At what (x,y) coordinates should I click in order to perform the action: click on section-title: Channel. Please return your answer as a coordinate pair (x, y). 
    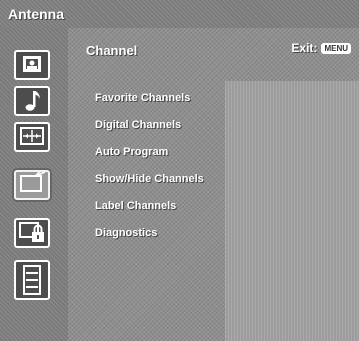
    Looking at the image, I should click on (112, 50).